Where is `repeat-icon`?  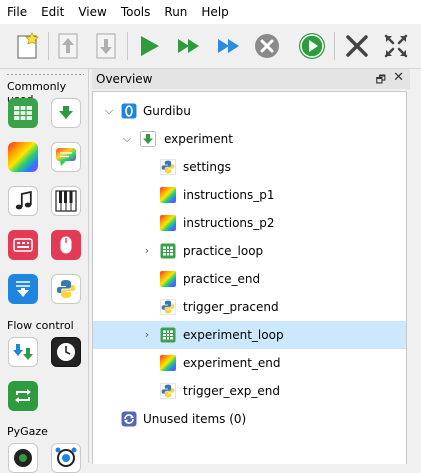 repeat-icon is located at coordinates (23, 396).